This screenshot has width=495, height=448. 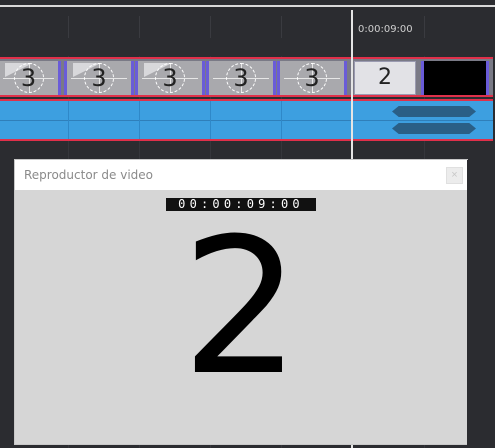 What do you see at coordinates (455, 78) in the screenshot?
I see `black-video-clip` at bounding box center [455, 78].